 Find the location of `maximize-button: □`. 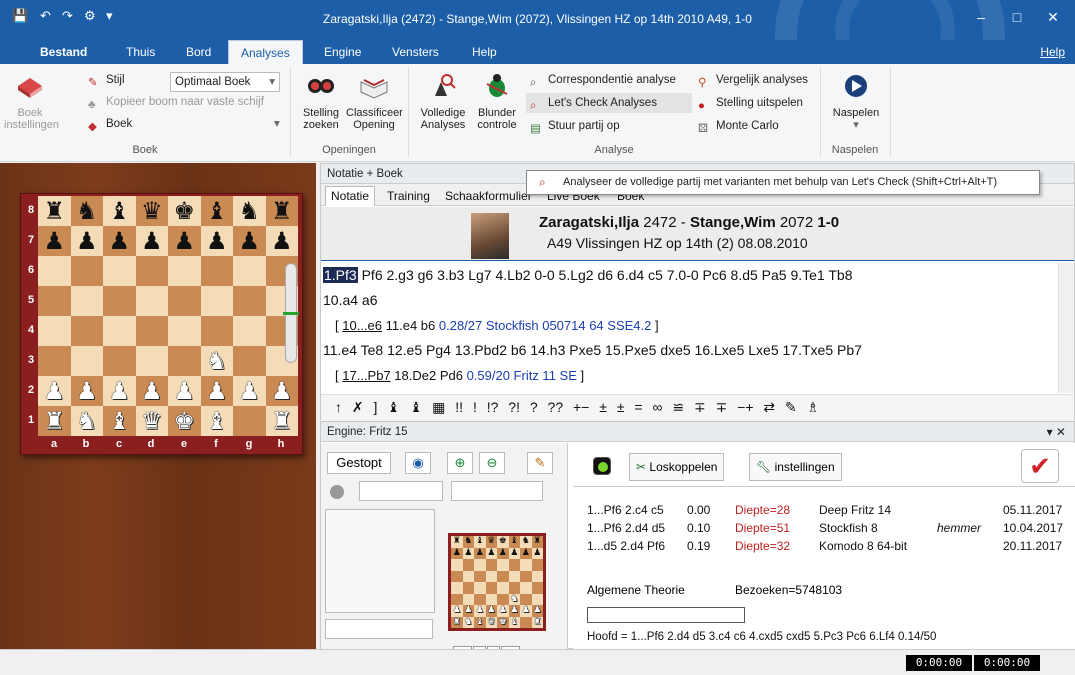

maximize-button: □ is located at coordinates (1017, 17).